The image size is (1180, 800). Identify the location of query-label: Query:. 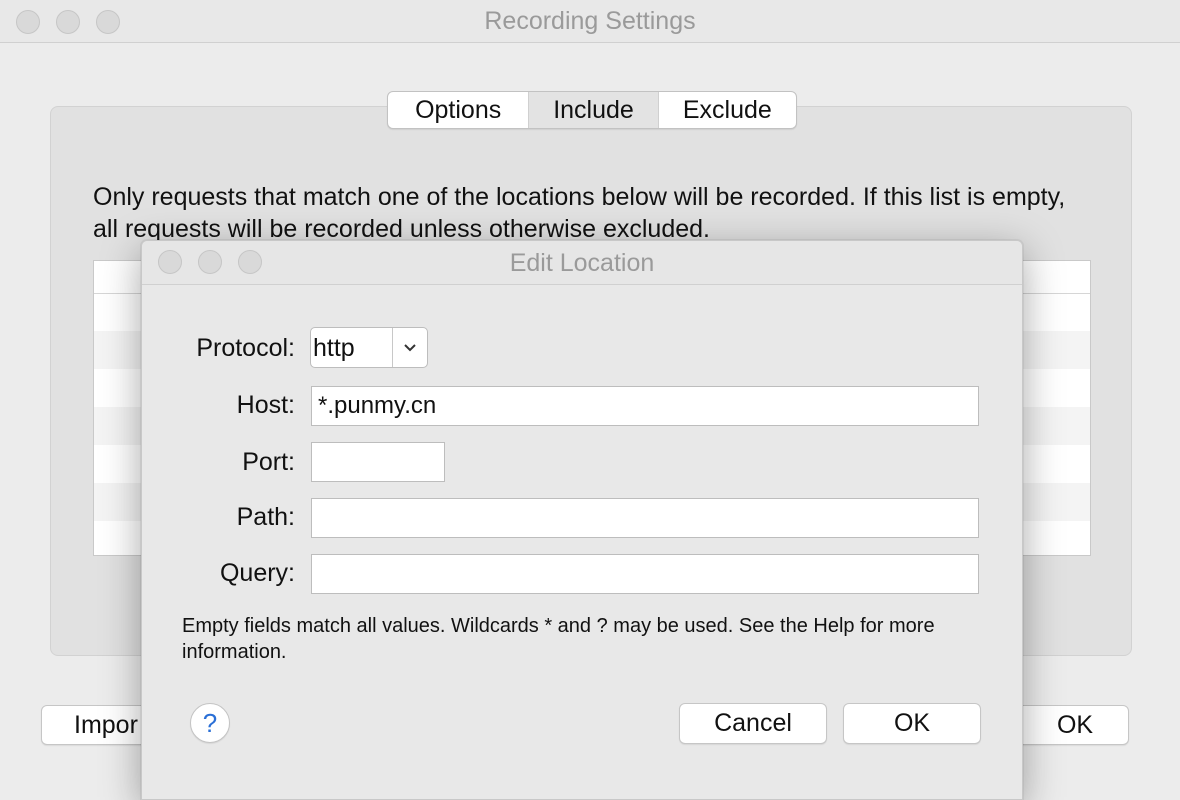
(257, 573).